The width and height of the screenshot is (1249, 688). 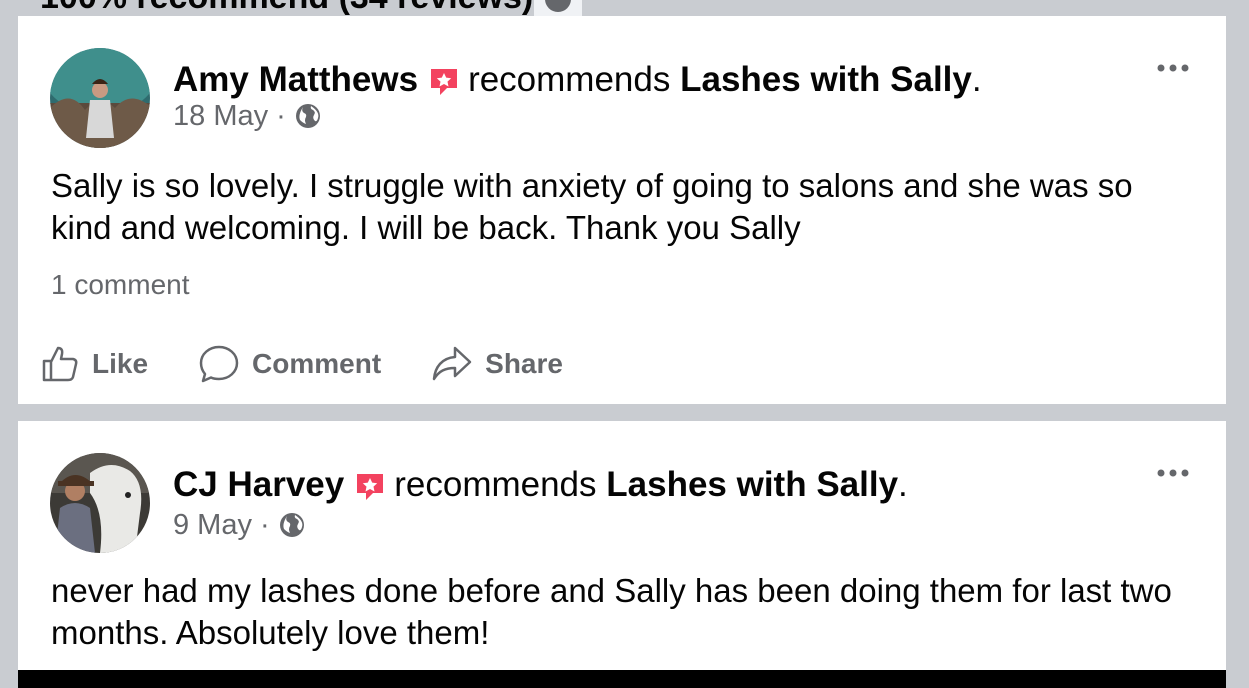 What do you see at coordinates (212, 525) in the screenshot?
I see `post-date: 9 May` at bounding box center [212, 525].